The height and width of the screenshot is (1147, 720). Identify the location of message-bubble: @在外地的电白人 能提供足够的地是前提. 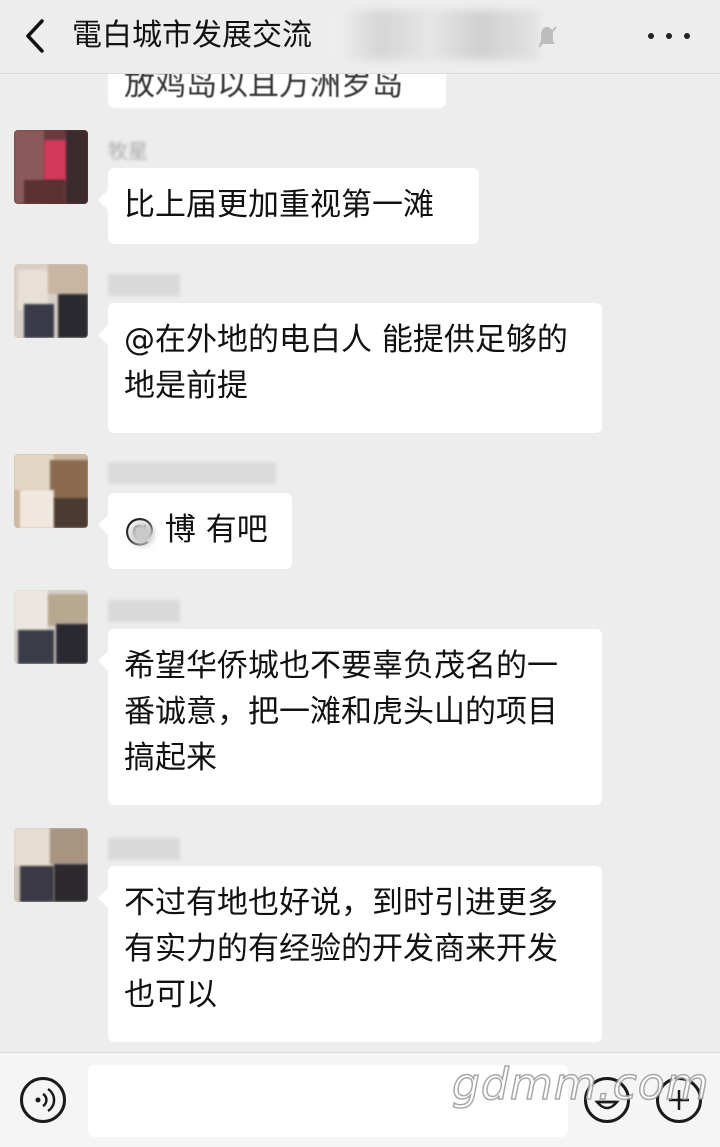
(350, 368).